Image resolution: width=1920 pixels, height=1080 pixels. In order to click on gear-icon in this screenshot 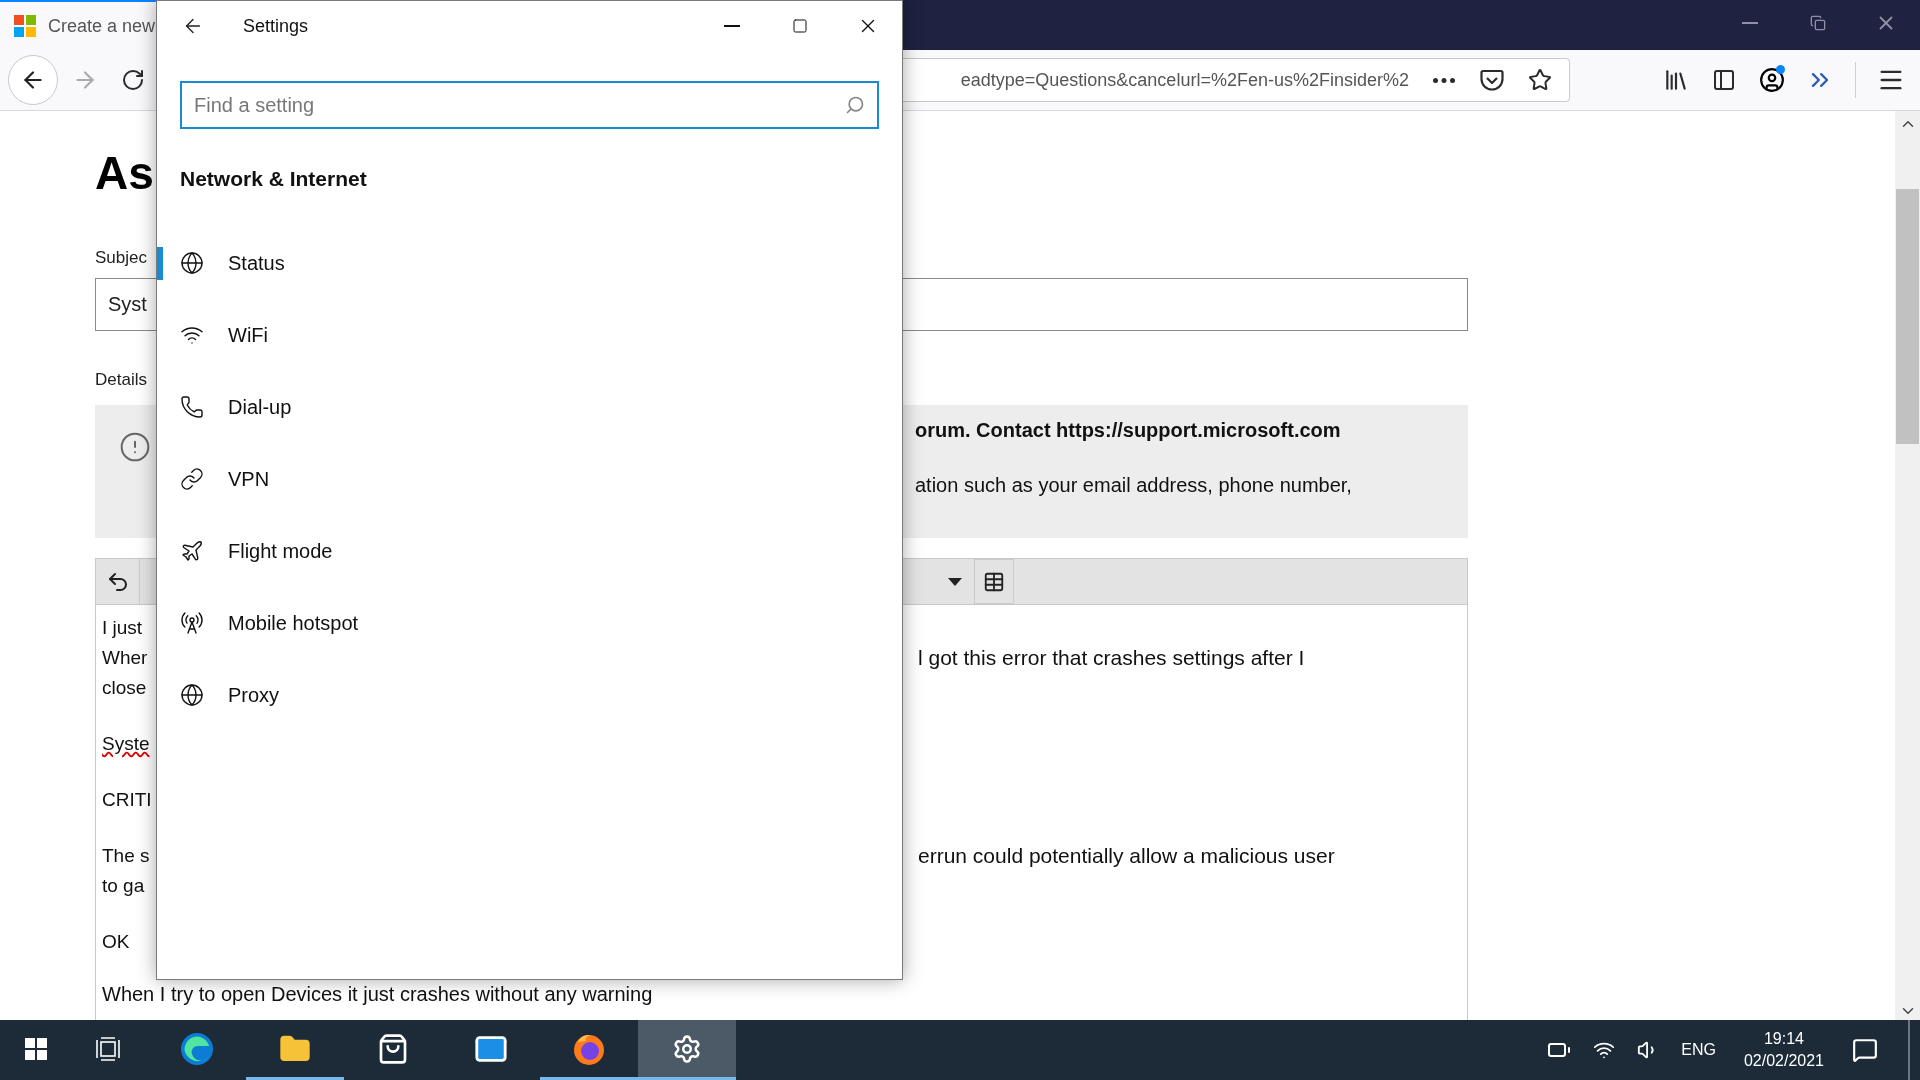, I will do `click(687, 1048)`.